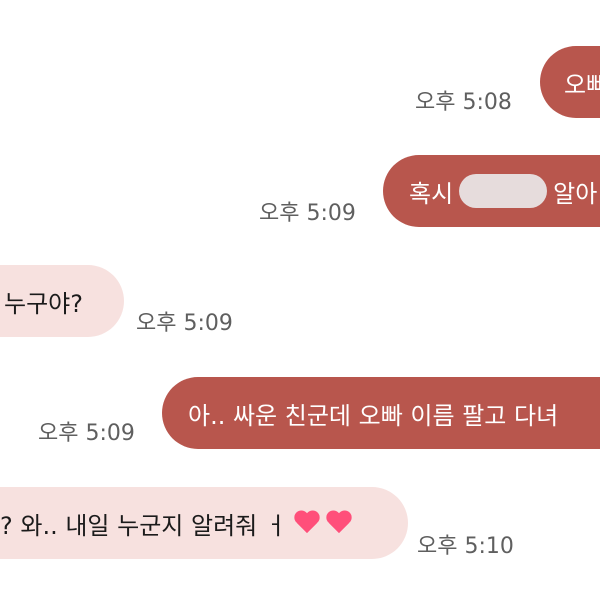 The image size is (600, 600). I want to click on message-text: 아.. 싸운 친군데 오빠 이름 팔고 다녀, so click(373, 415).